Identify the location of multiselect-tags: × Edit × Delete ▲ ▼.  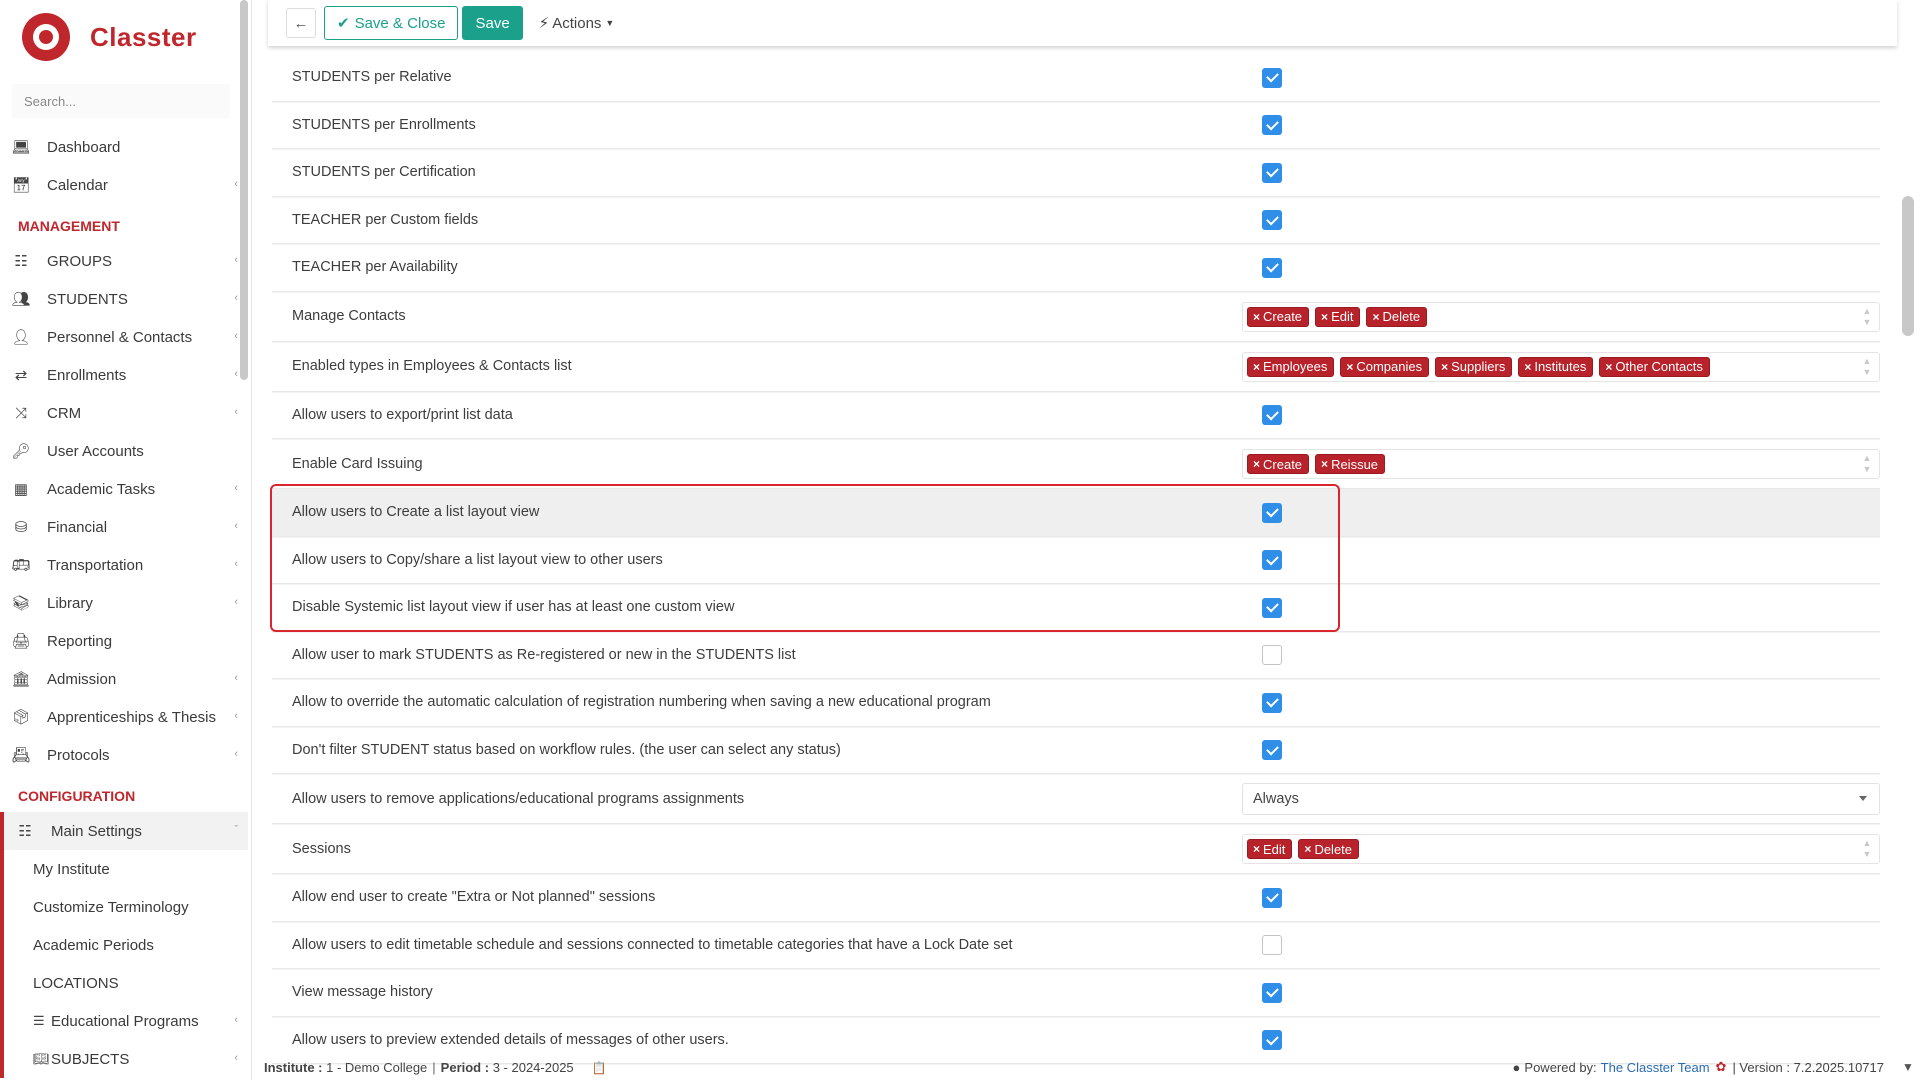
(1561, 849).